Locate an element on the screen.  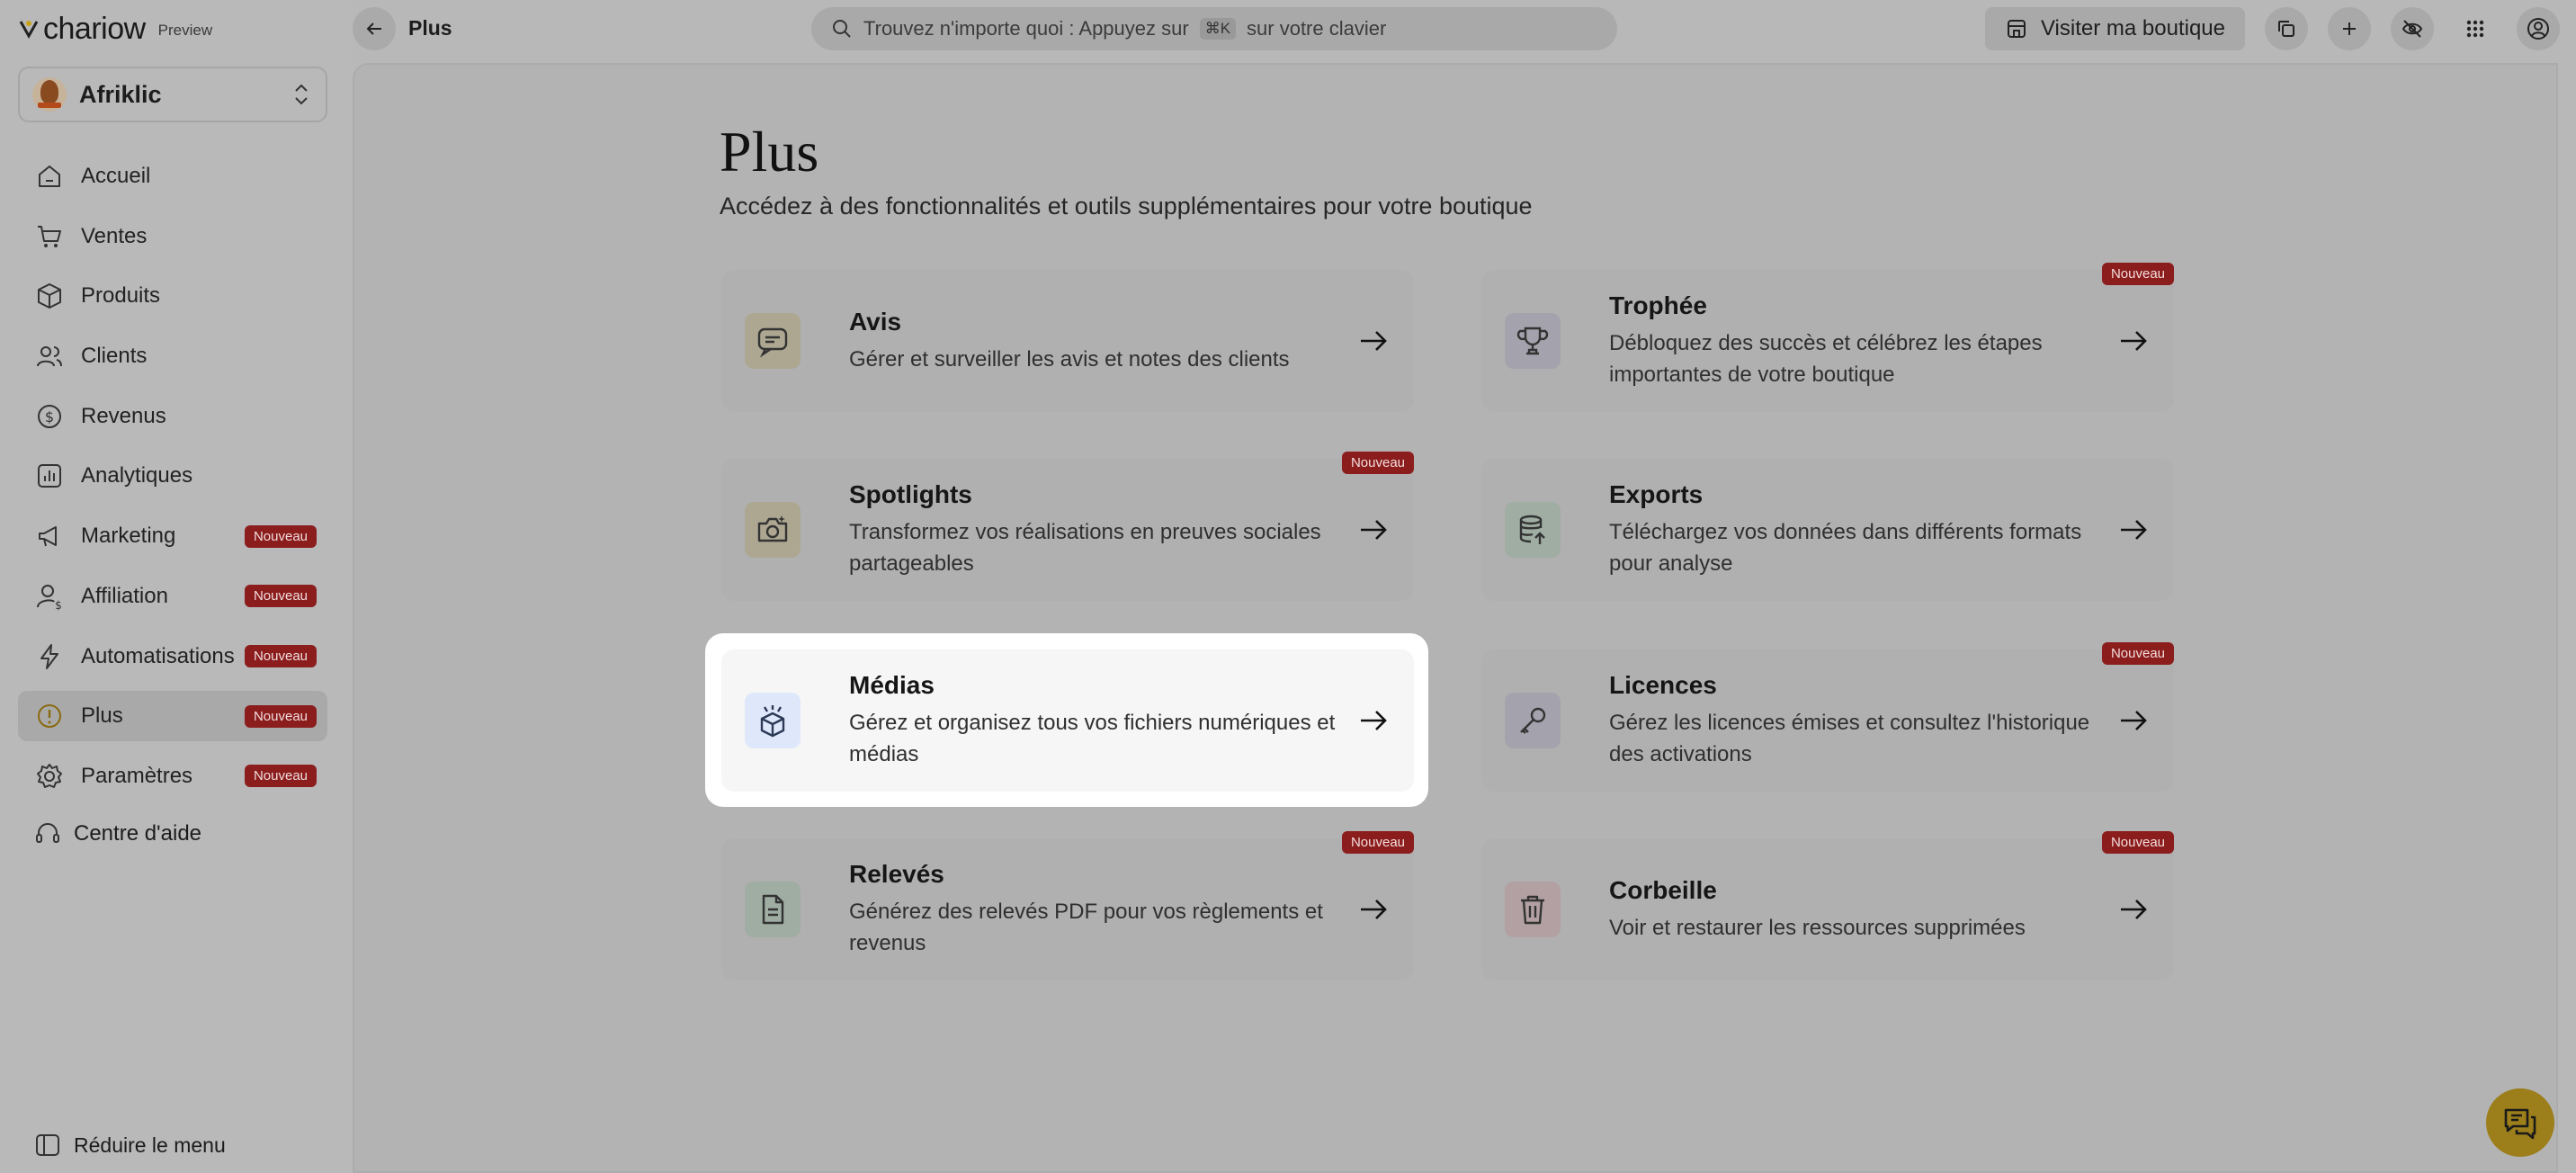
box-icon is located at coordinates (49, 296).